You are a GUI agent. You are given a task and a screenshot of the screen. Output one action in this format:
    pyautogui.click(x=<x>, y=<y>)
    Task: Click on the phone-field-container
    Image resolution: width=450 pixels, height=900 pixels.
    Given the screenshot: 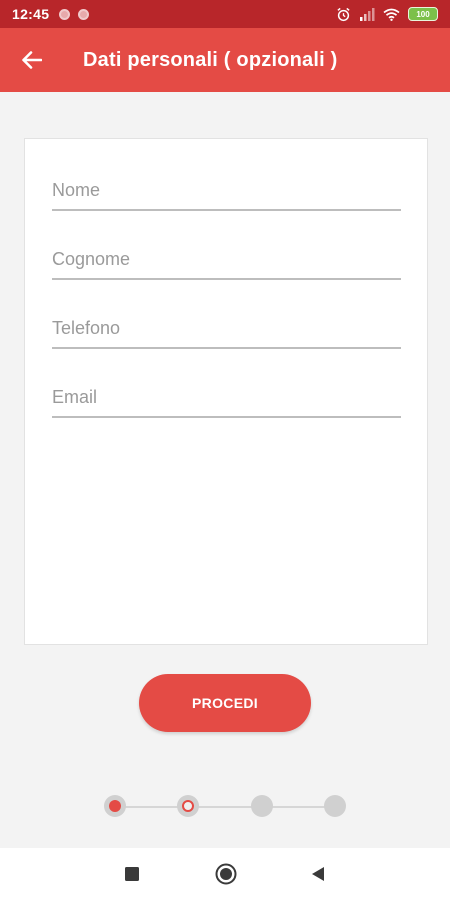 What is the action you would take?
    pyautogui.click(x=226, y=324)
    